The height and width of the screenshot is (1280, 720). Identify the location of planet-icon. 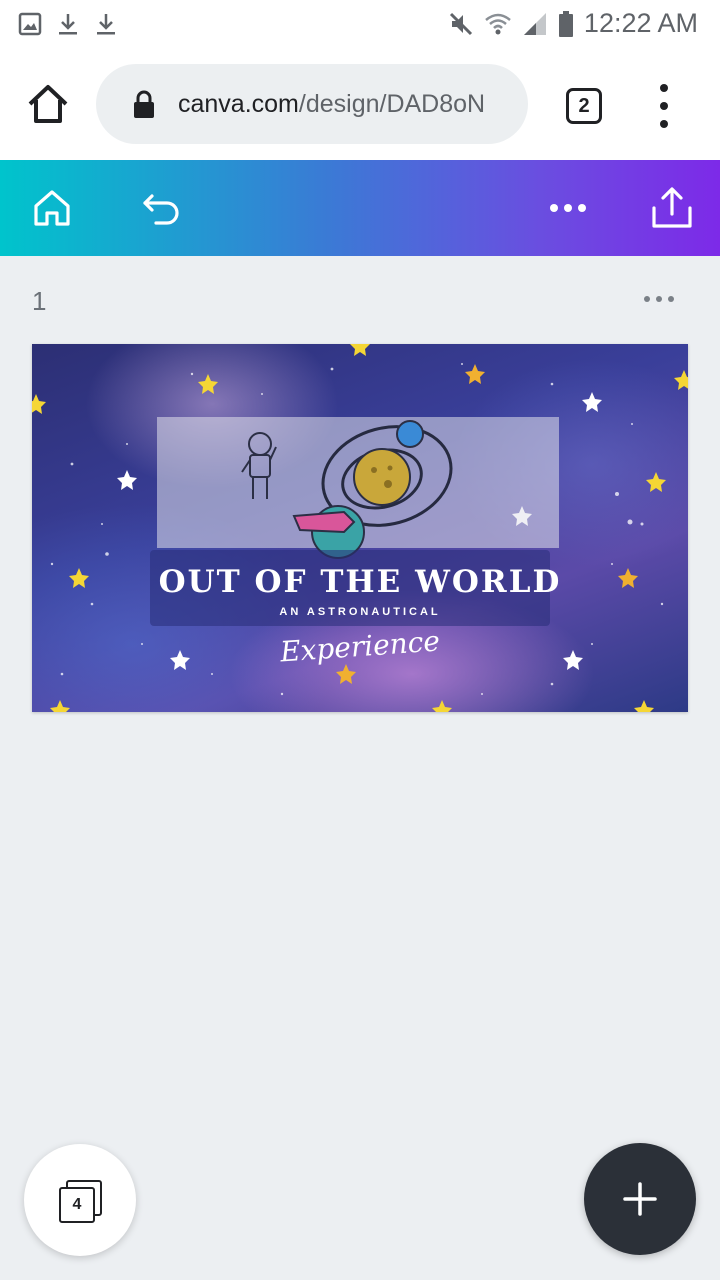
(410, 434).